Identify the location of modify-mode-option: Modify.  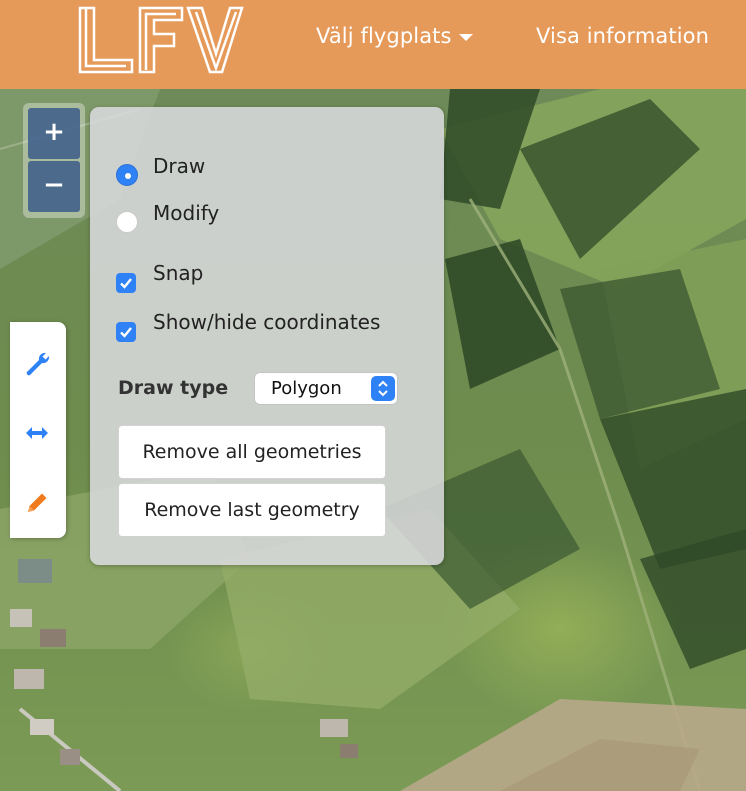
(168, 216).